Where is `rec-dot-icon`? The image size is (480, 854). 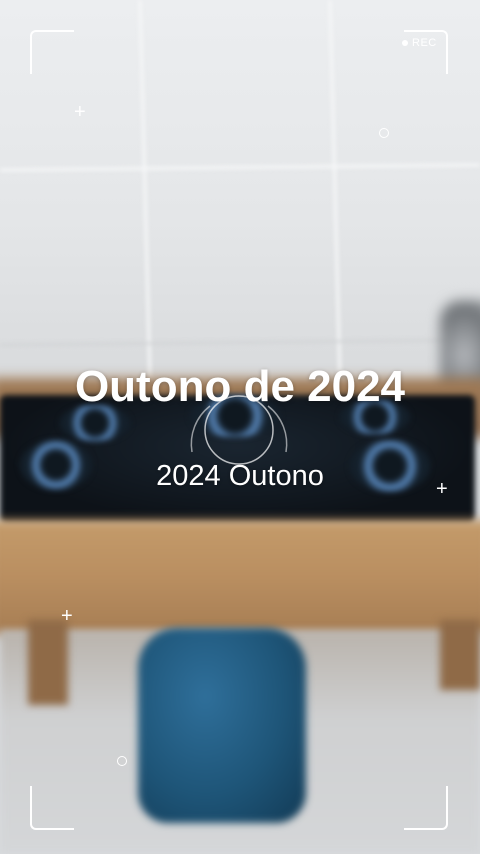 rec-dot-icon is located at coordinates (405, 43).